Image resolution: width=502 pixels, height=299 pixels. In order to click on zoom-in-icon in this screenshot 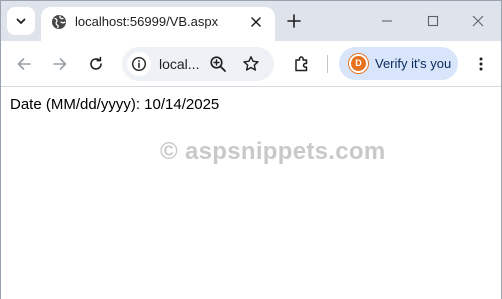, I will do `click(218, 64)`.